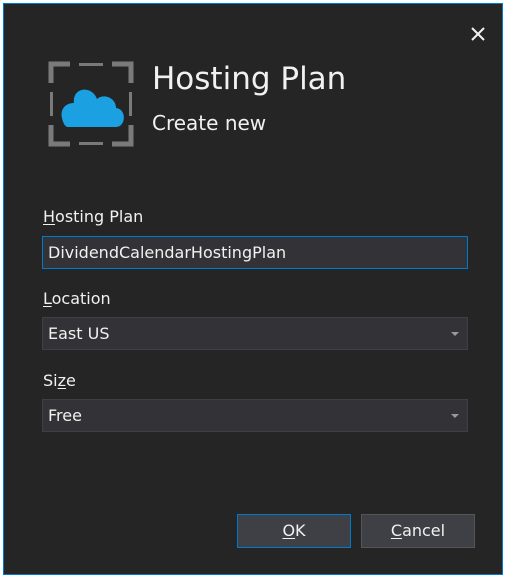 The height and width of the screenshot is (578, 506). What do you see at coordinates (255, 415) in the screenshot?
I see `size-select: Free` at bounding box center [255, 415].